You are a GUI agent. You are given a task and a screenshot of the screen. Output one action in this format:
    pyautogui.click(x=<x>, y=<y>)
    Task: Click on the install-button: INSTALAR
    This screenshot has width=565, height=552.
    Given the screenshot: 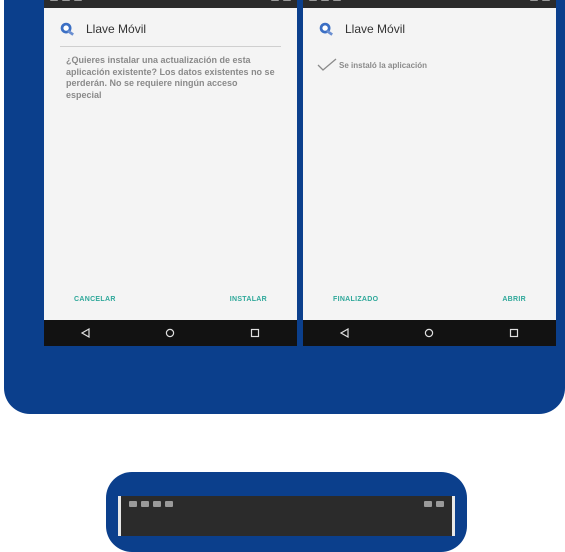 What is the action you would take?
    pyautogui.click(x=248, y=299)
    